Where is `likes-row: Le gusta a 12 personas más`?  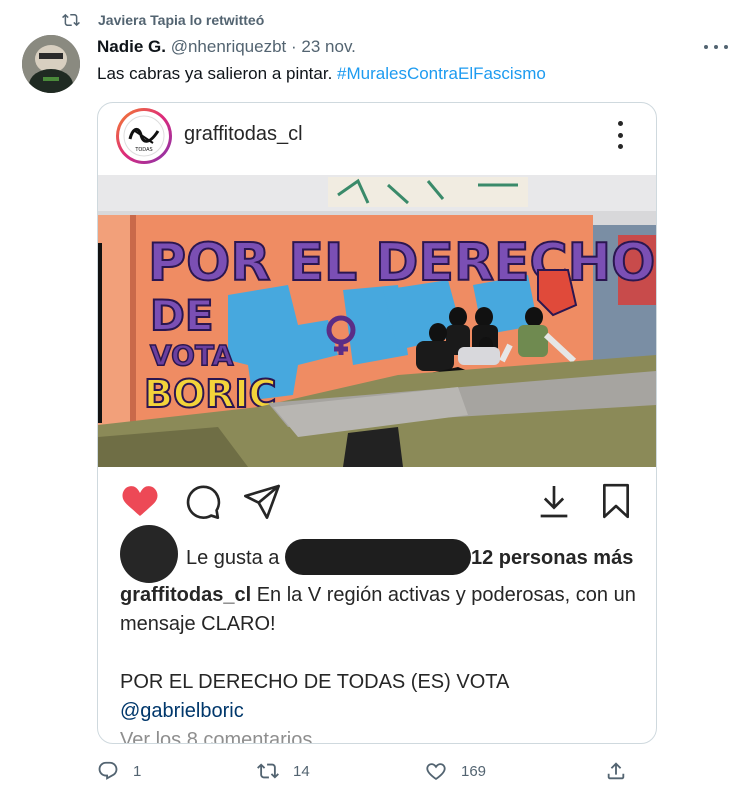
likes-row: Le gusta a 12 personas más is located at coordinates (388, 554).